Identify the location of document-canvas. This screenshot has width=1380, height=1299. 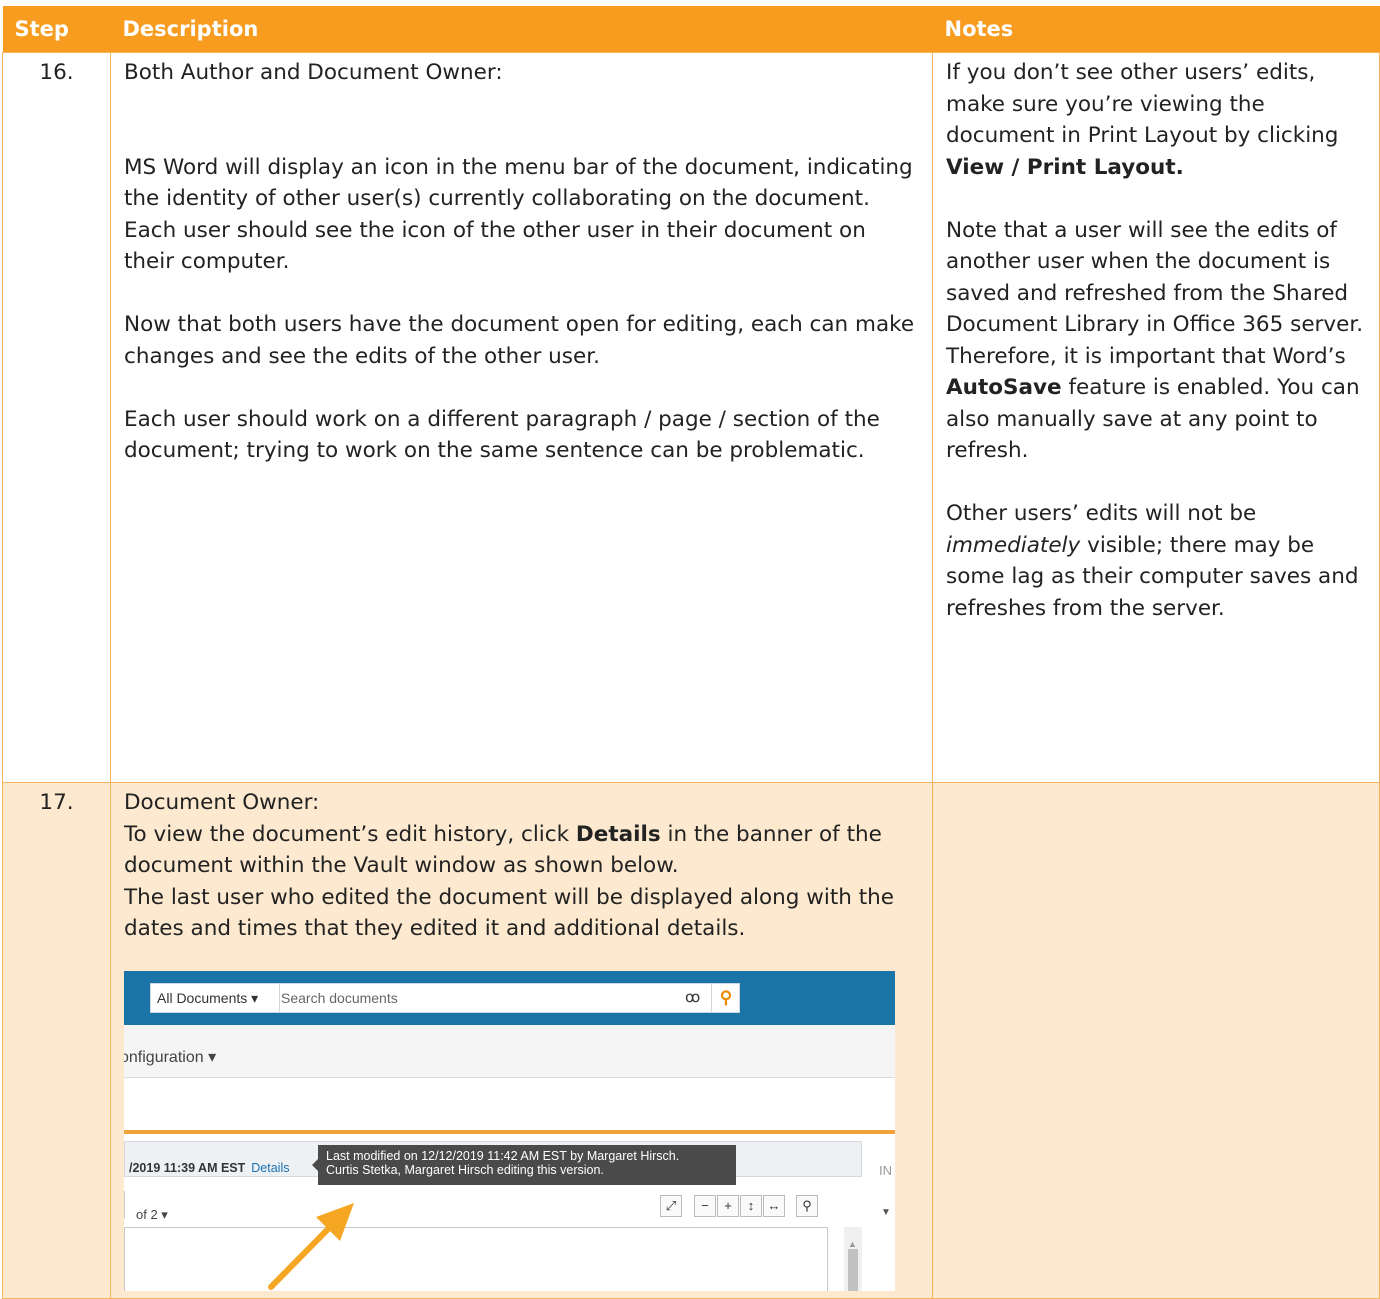
(476, 1258).